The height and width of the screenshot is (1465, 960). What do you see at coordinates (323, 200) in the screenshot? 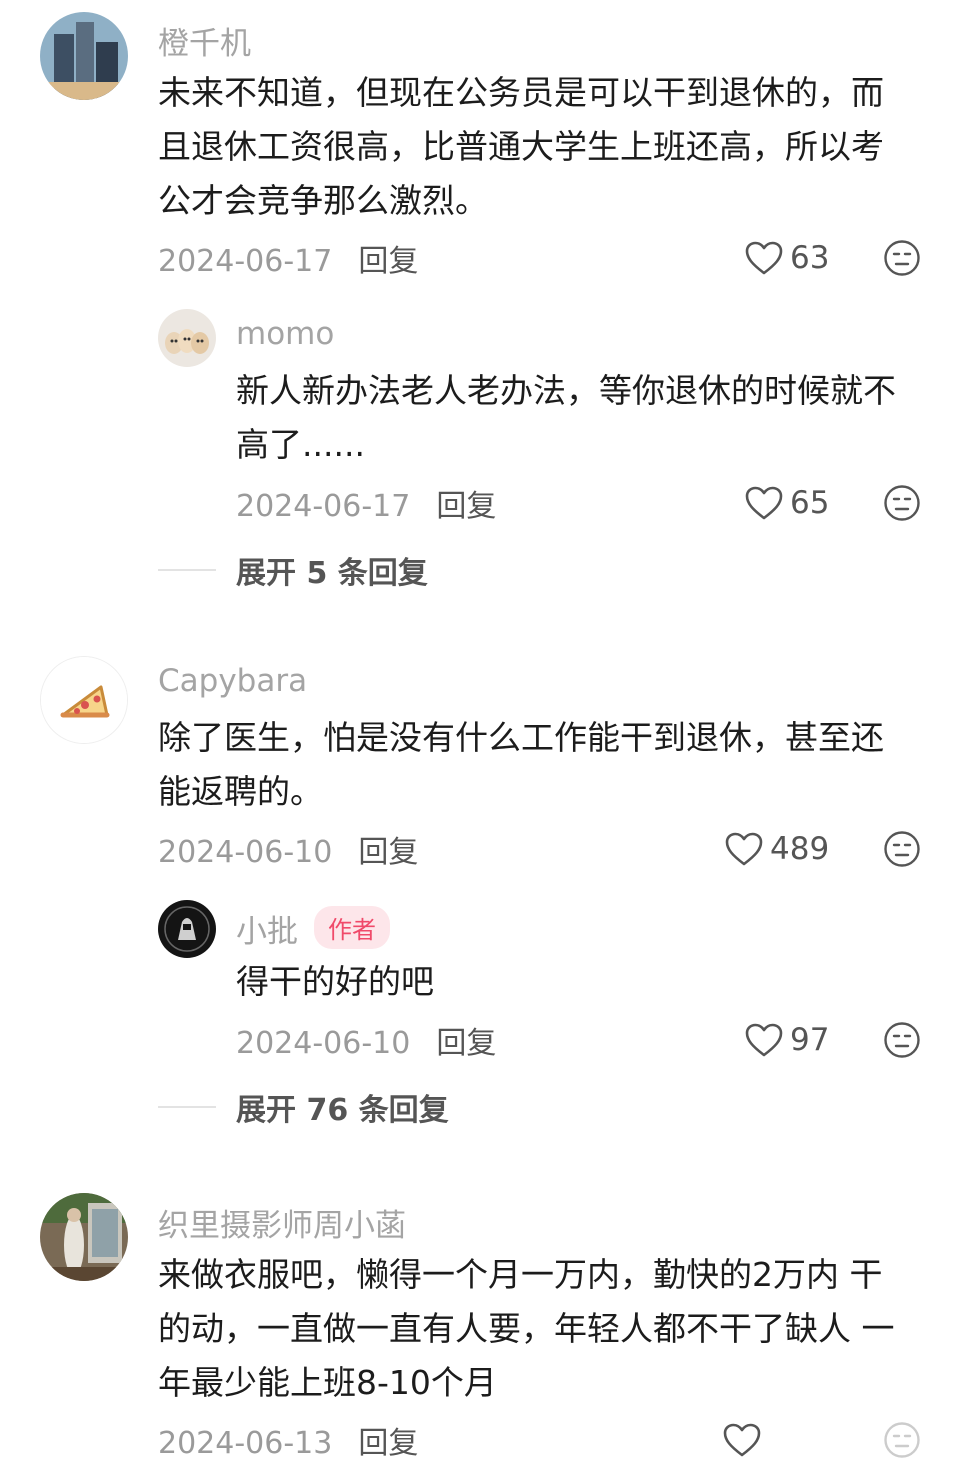
I see `comment-line: 公才会竞争那么激烈。` at bounding box center [323, 200].